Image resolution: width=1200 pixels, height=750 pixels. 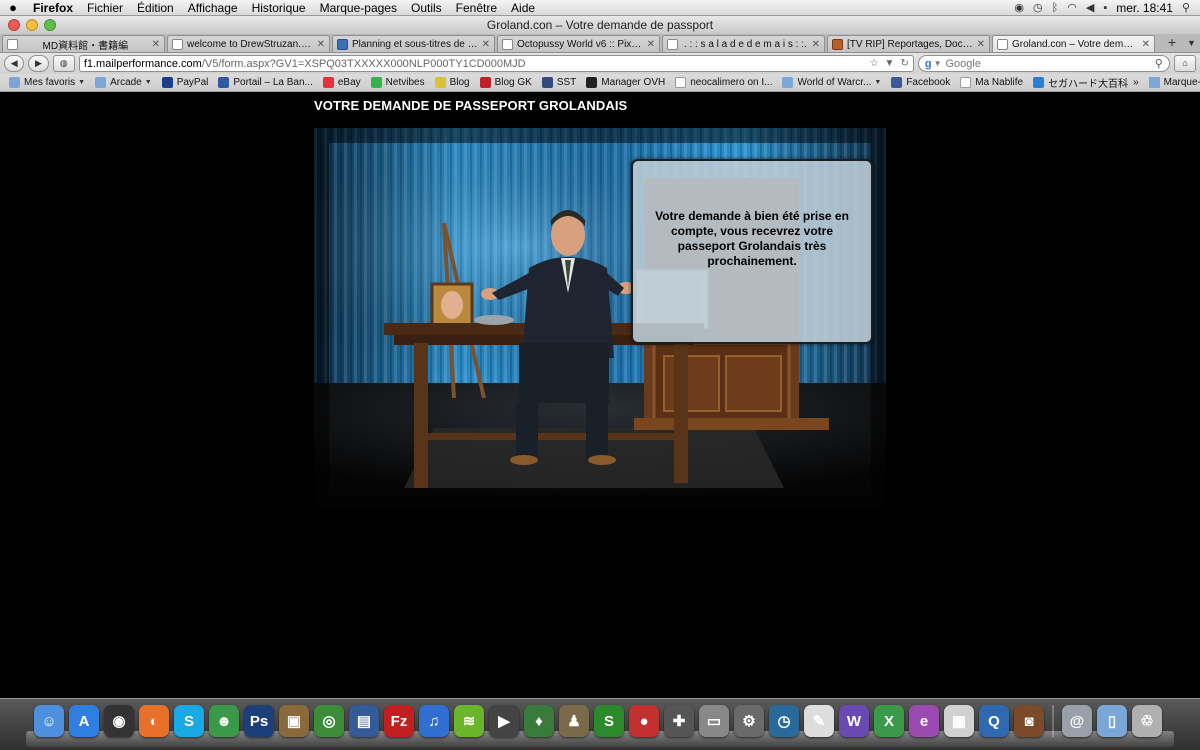 I want to click on wifi-icon: ◠, so click(x=1072, y=7).